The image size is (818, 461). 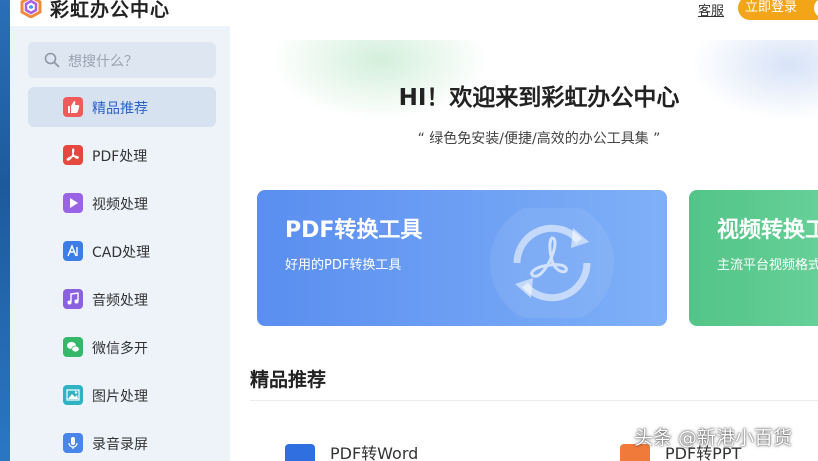 I want to click on sidebar-item-pdf: PDF处理, so click(x=122, y=155).